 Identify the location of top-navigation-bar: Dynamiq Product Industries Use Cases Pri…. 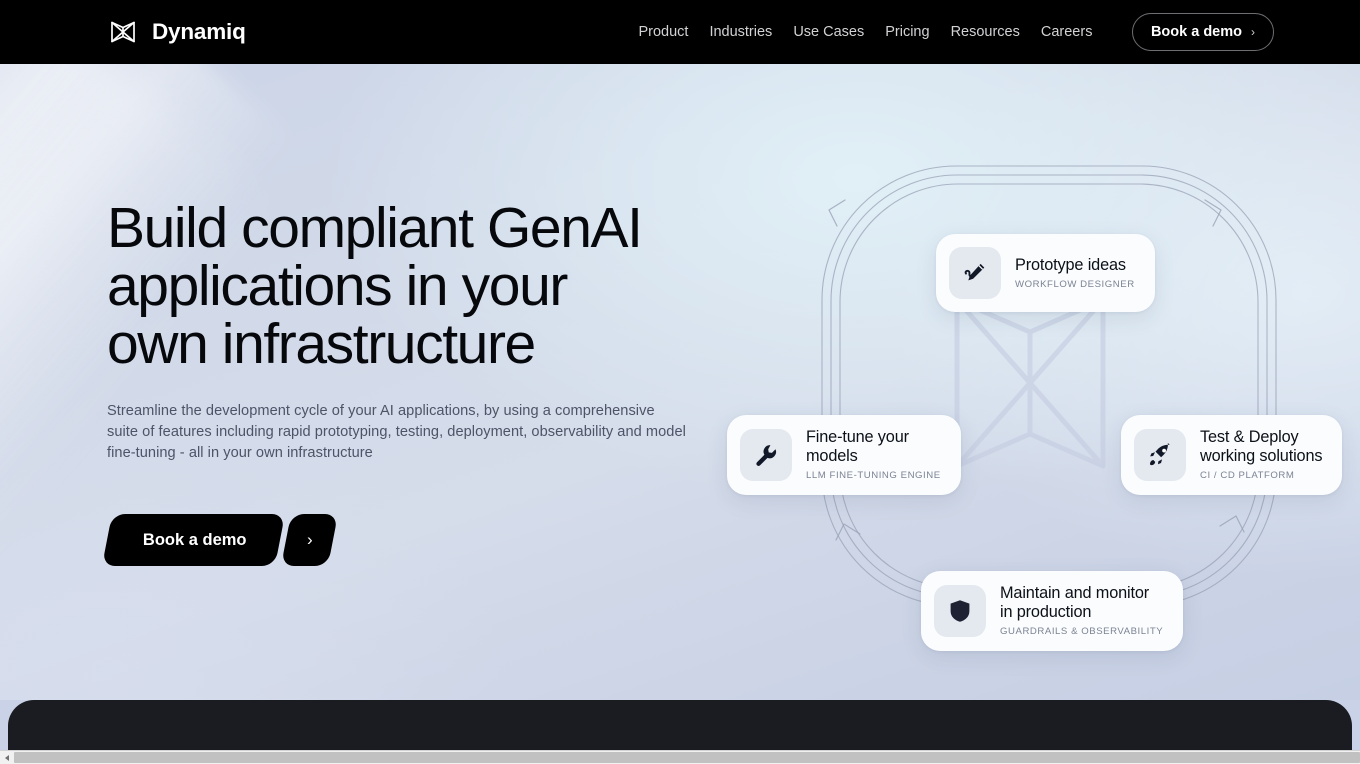
(680, 32).